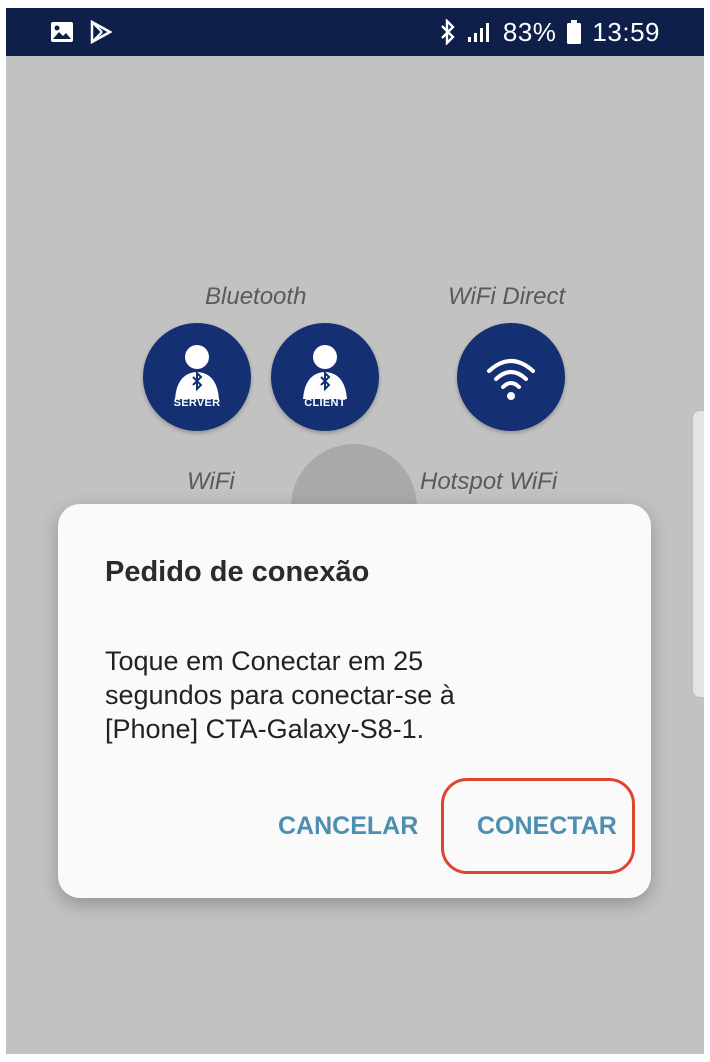 This screenshot has height=1062, width=710. I want to click on status-bar-left, so click(81, 34).